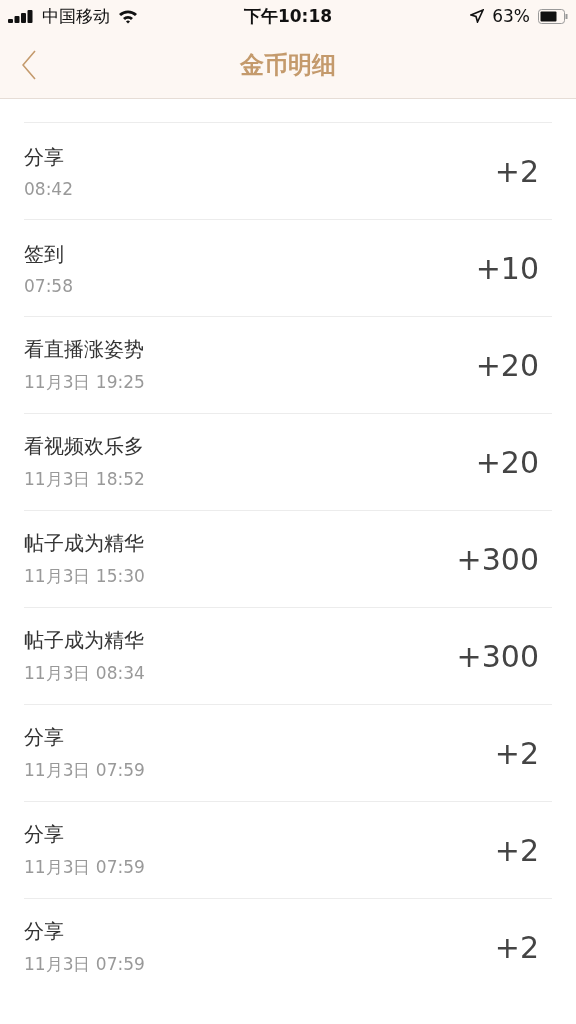  I want to click on battery-percent: 63%, so click(511, 16).